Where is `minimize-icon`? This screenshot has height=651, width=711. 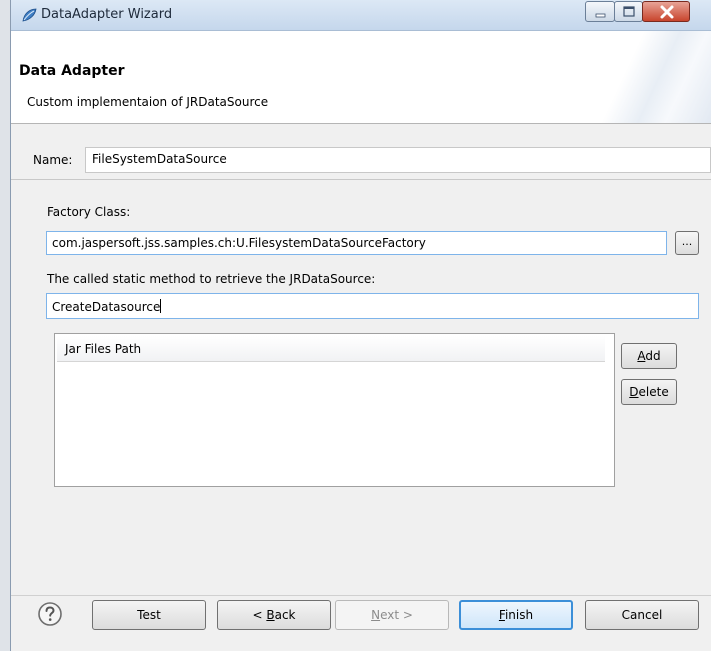
minimize-icon is located at coordinates (600, 15).